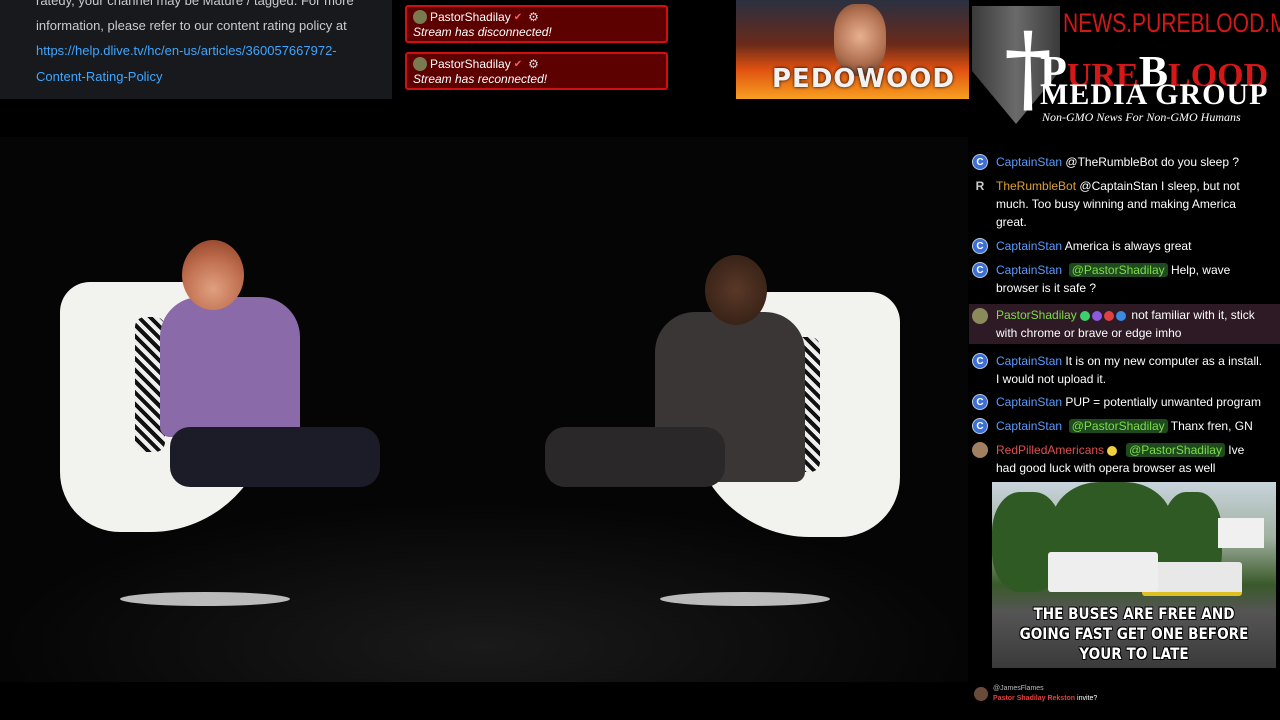  What do you see at coordinates (1036, 315) in the screenshot?
I see `chat-username: PastorShadilay` at bounding box center [1036, 315].